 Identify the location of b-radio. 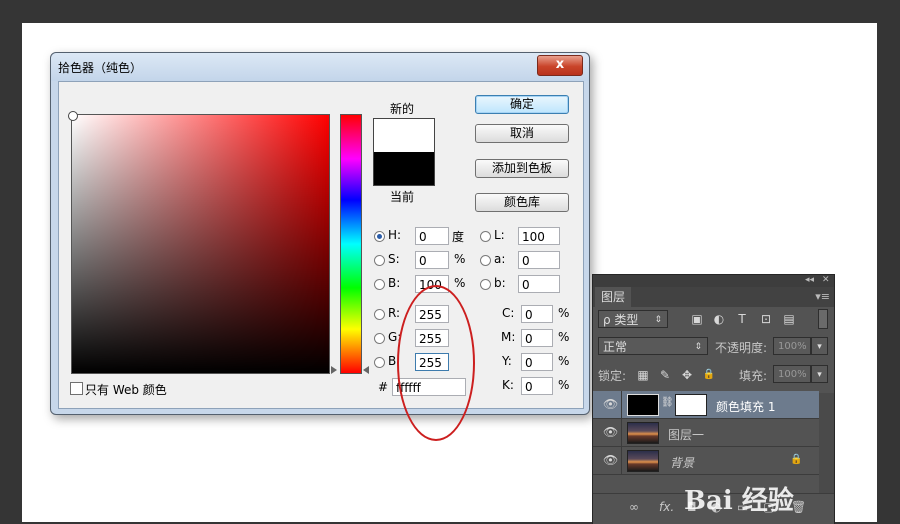
(379, 284).